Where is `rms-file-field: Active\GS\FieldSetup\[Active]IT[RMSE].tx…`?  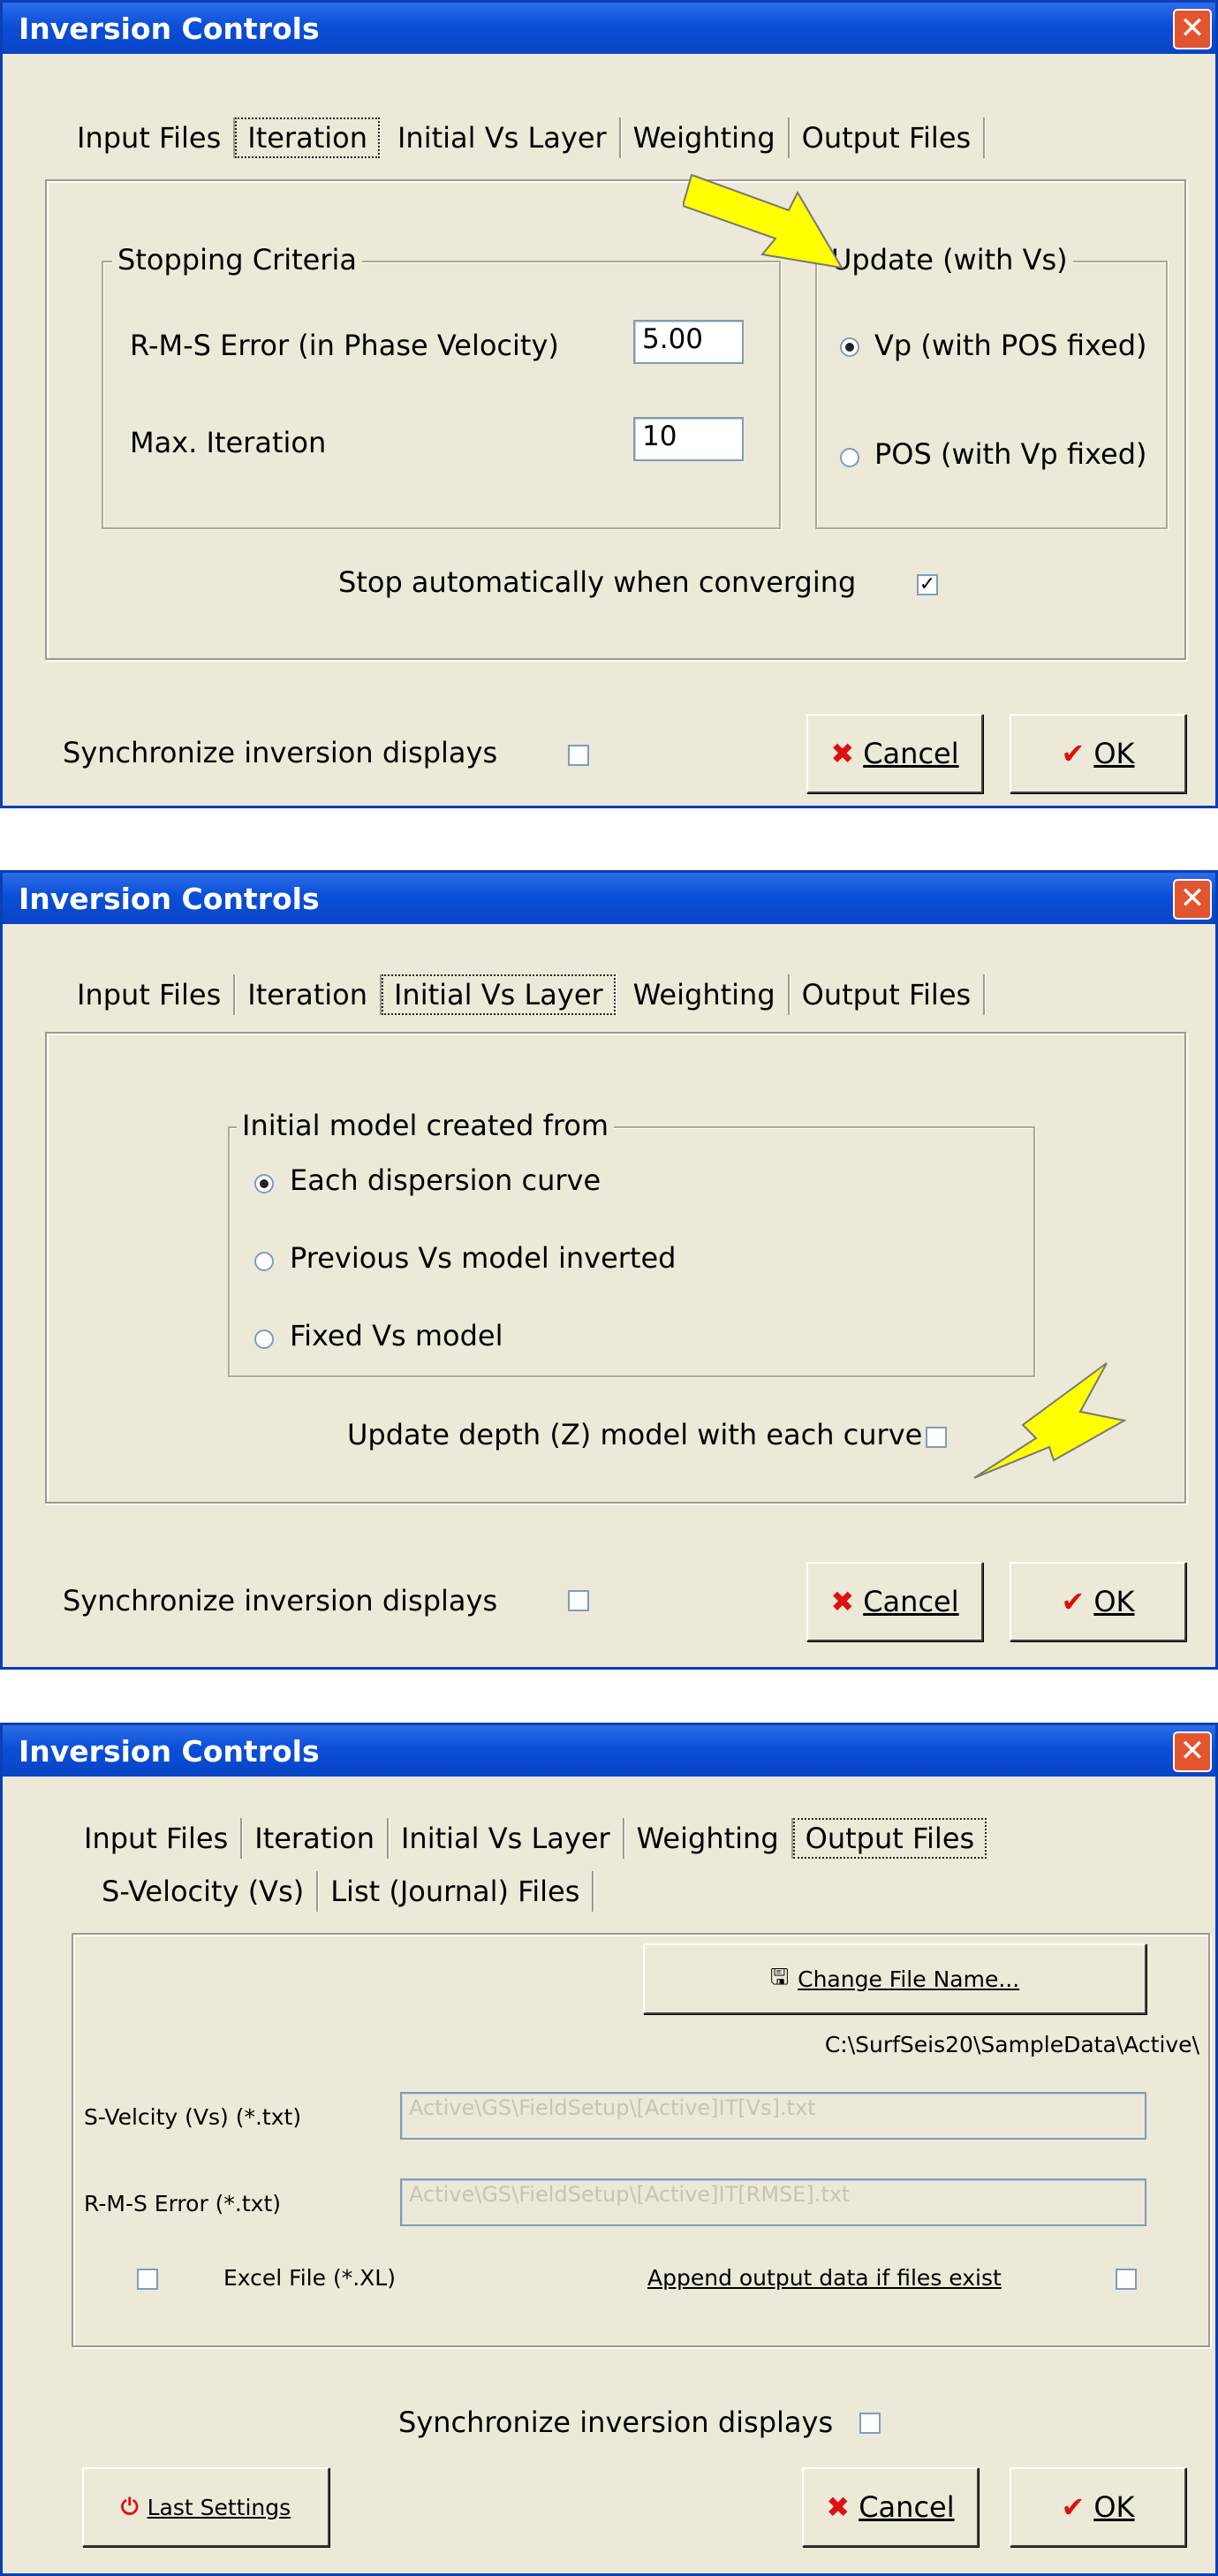
rms-file-field: Active\GS\FieldSetup\[Active]IT[RMSE].tx… is located at coordinates (773, 2202).